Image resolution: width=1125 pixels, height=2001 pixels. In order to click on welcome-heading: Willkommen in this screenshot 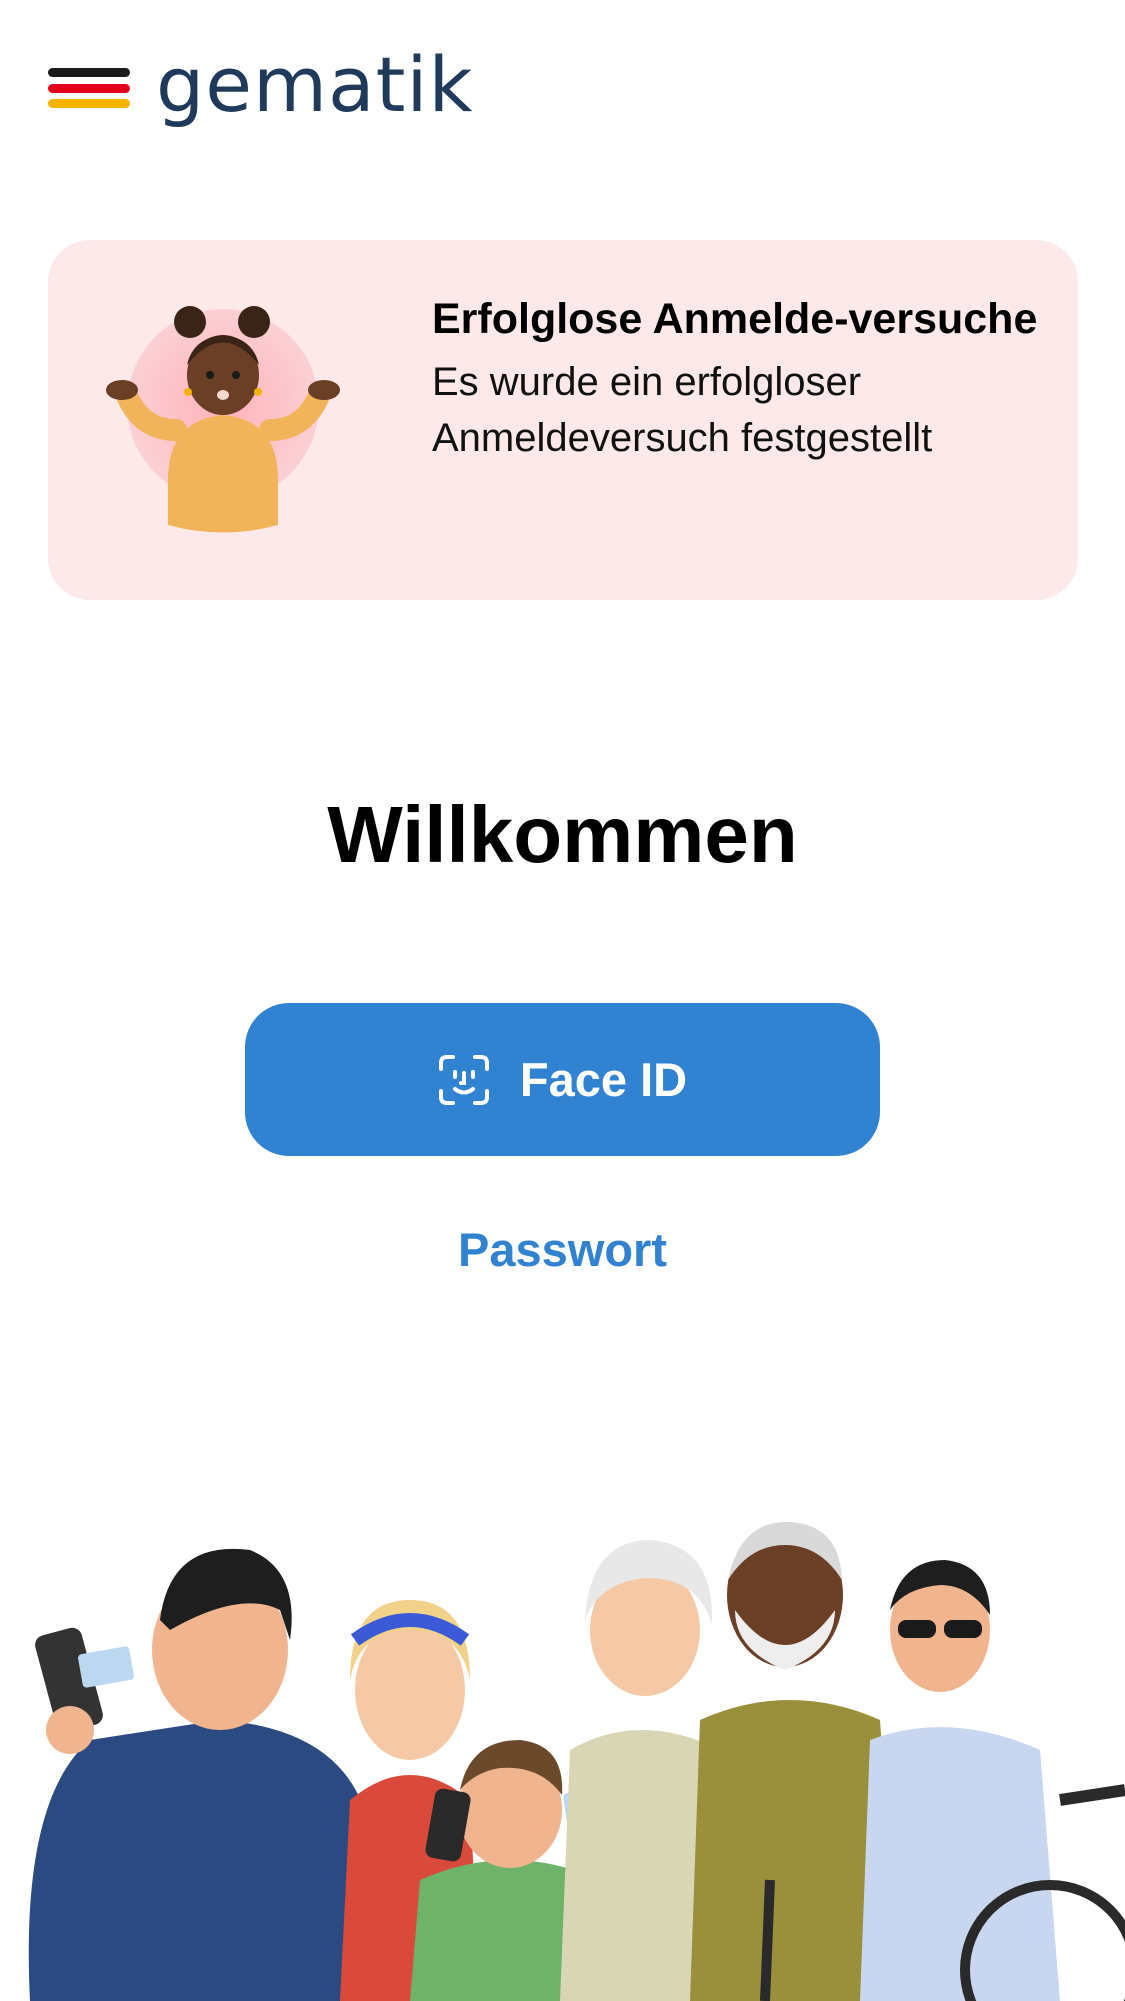, I will do `click(562, 834)`.